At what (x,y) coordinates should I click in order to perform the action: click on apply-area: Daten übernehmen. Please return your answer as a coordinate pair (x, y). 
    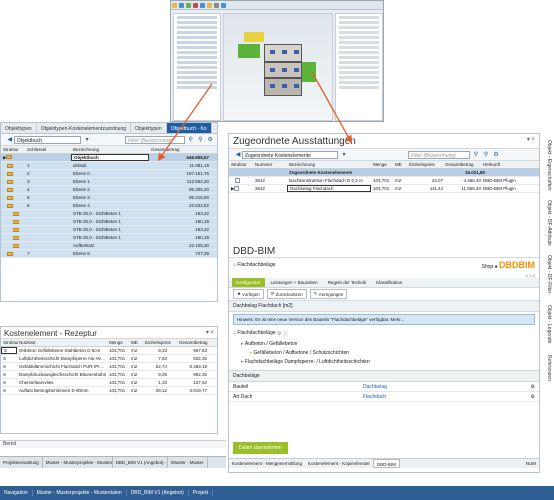
    Looking at the image, I should click on (260, 448).